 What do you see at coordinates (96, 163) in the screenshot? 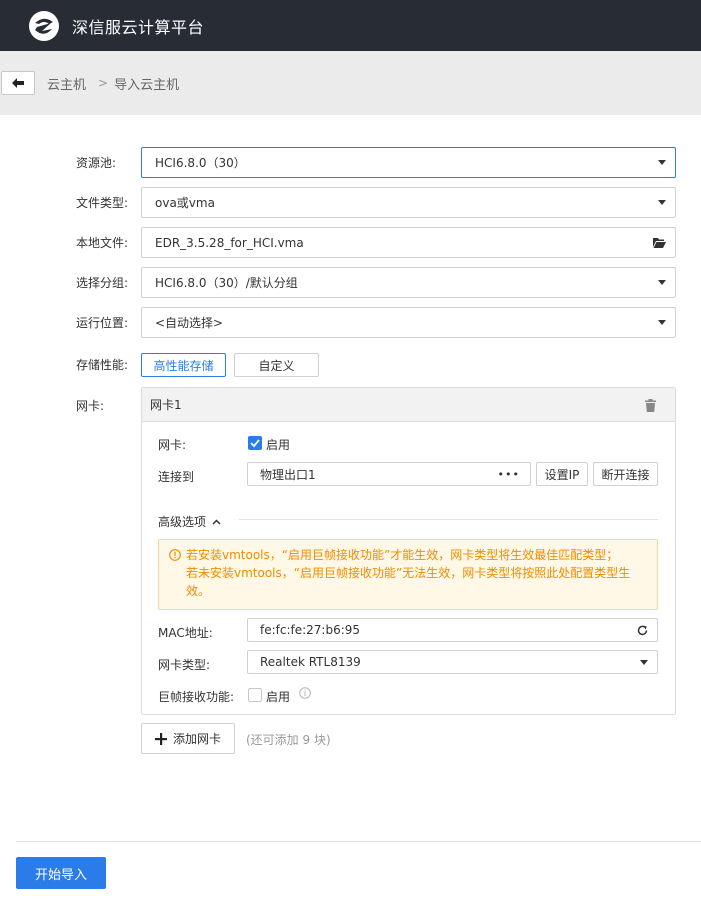
I see `resource-pool-label: 资源池:` at bounding box center [96, 163].